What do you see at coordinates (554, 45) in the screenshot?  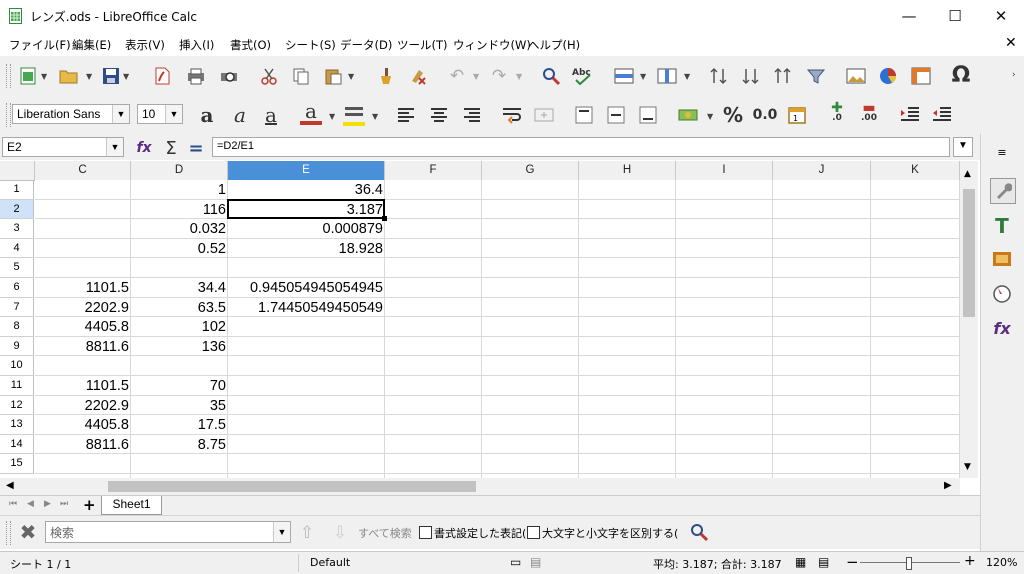 I see `menu-help: ヘルプ(H)` at bounding box center [554, 45].